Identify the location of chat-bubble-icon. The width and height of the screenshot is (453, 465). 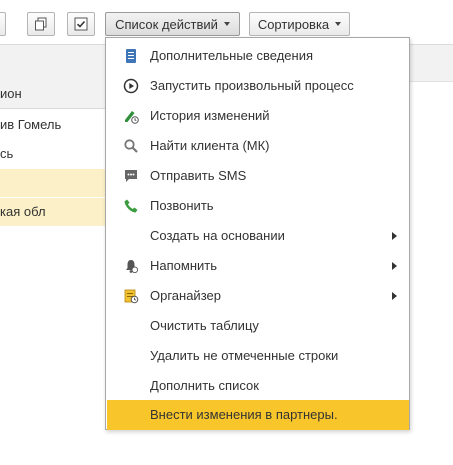
(131, 176).